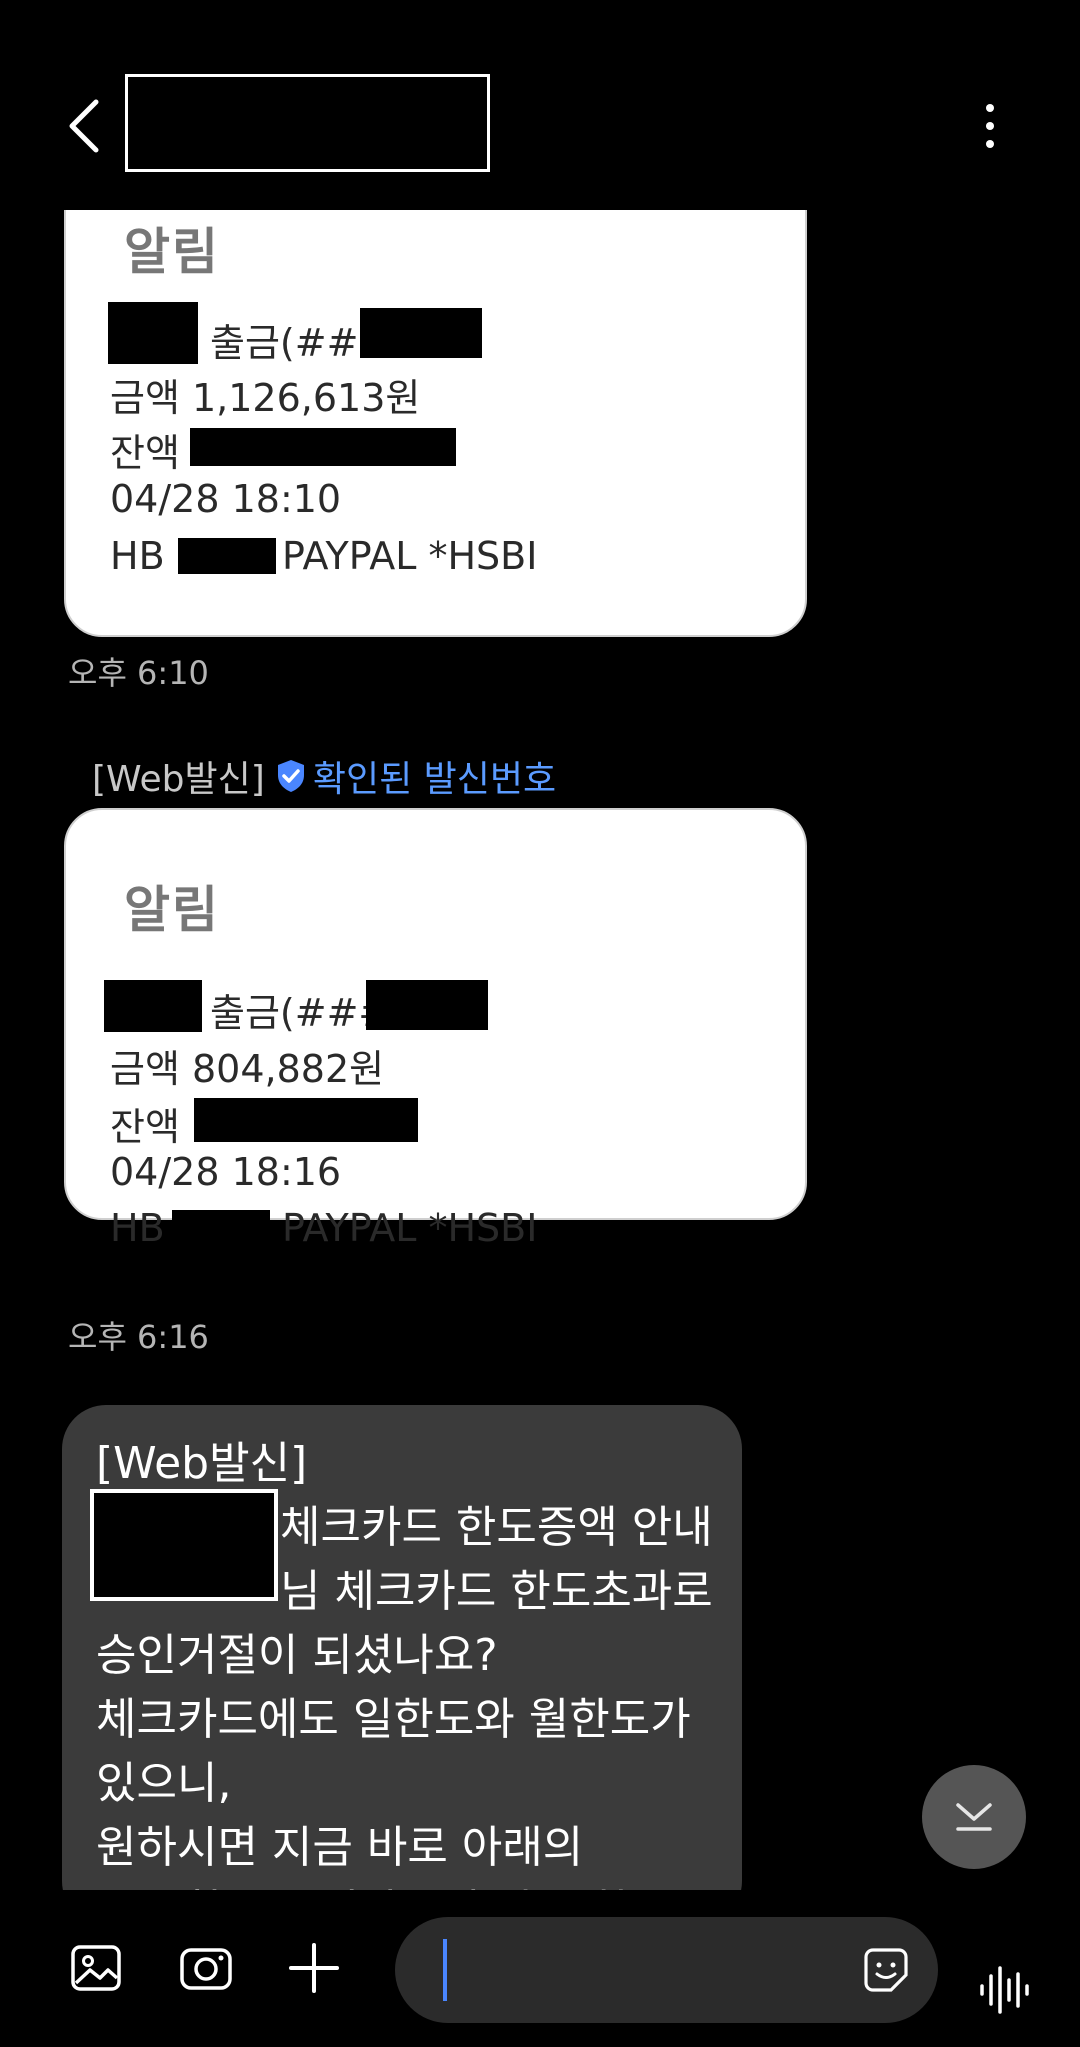 The height and width of the screenshot is (2047, 1080). Describe the element at coordinates (226, 499) in the screenshot. I see `datetime: 04/28 18:10` at that location.